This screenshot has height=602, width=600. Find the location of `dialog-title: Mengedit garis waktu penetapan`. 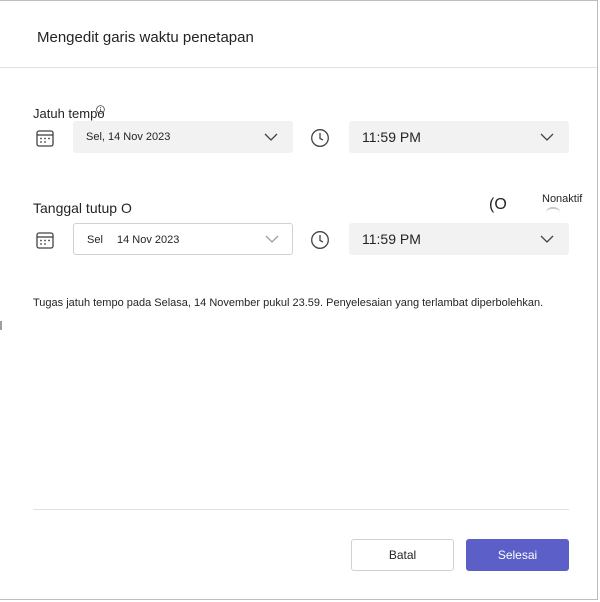

dialog-title: Mengedit garis waktu penetapan is located at coordinates (145, 37).